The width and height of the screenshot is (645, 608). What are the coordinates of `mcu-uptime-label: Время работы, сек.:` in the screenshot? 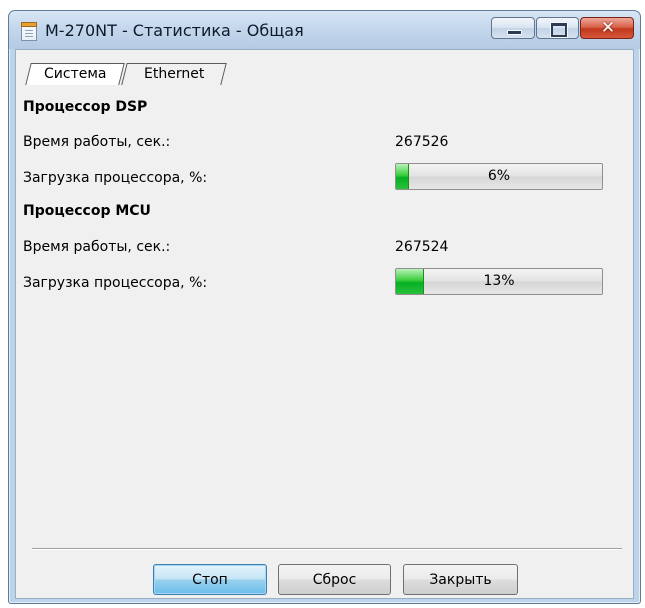 It's located at (97, 247).